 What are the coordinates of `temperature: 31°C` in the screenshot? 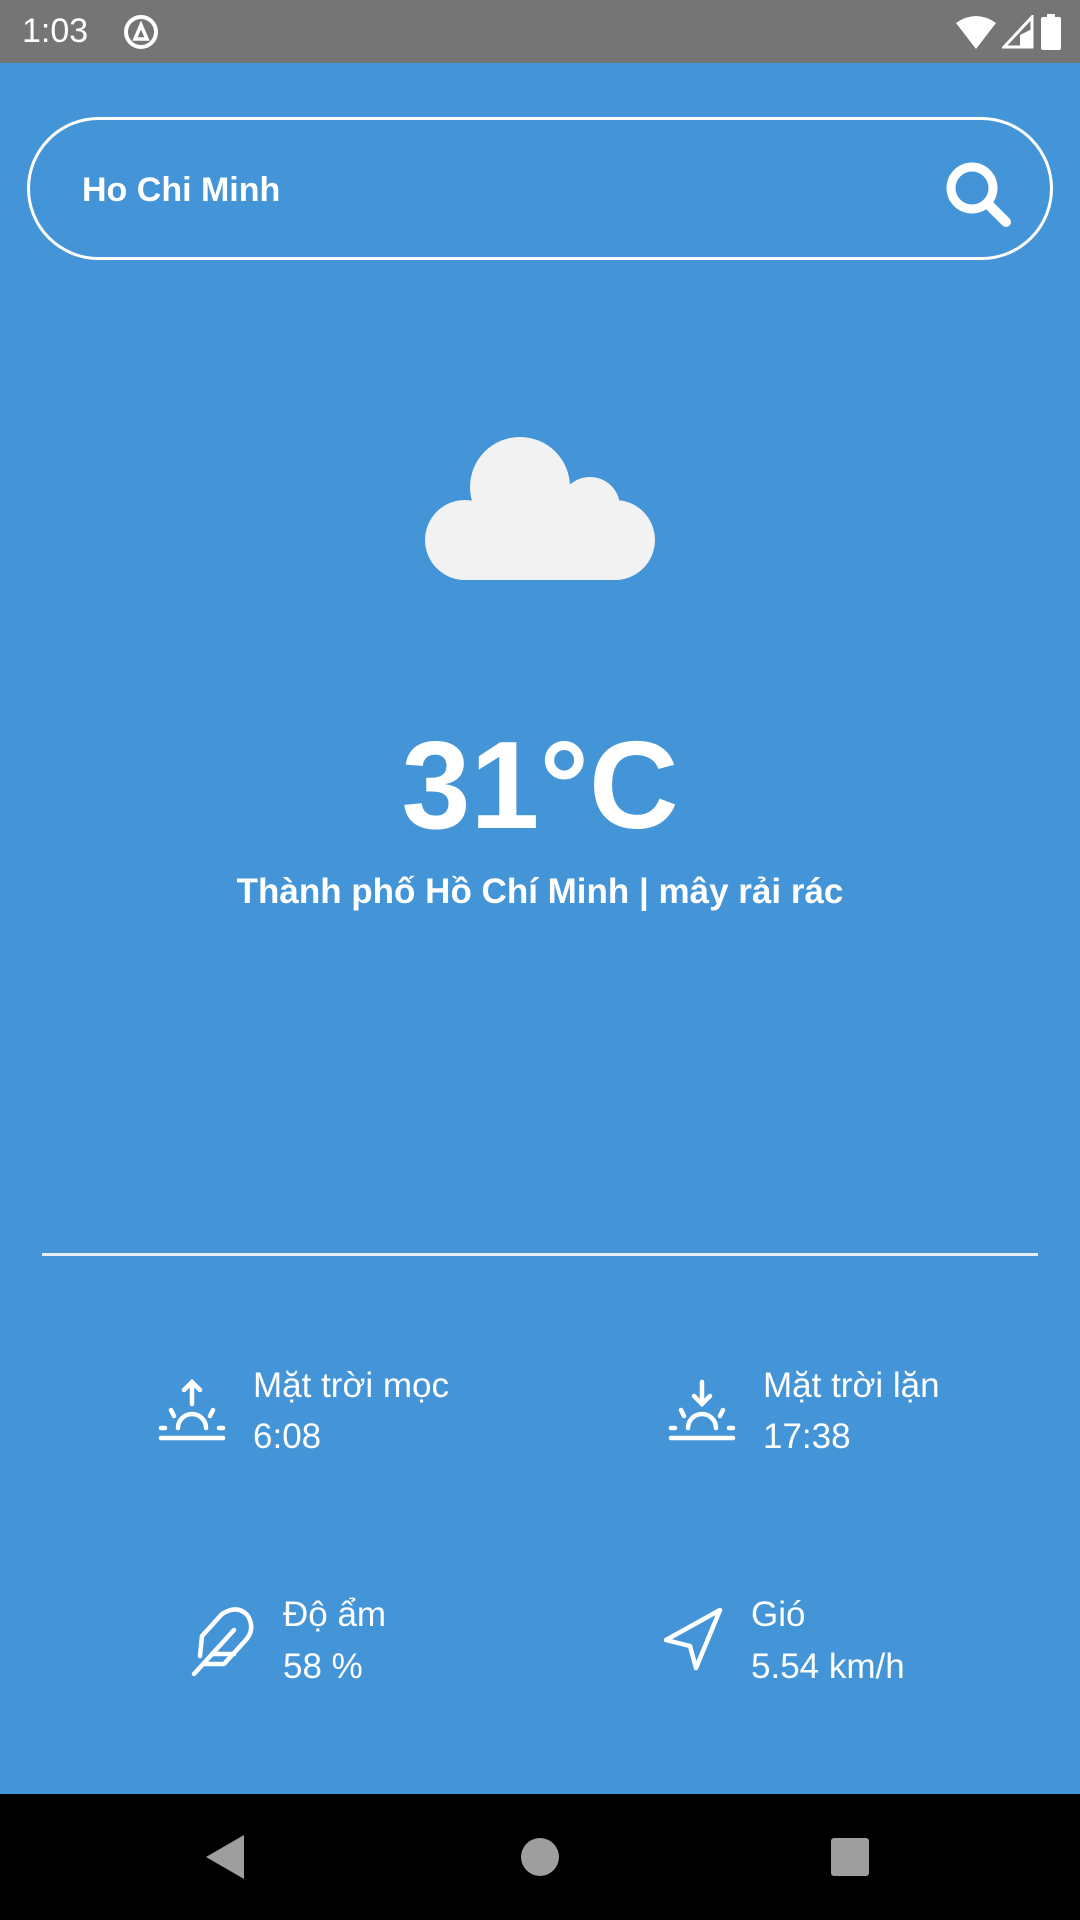 It's located at (540, 786).